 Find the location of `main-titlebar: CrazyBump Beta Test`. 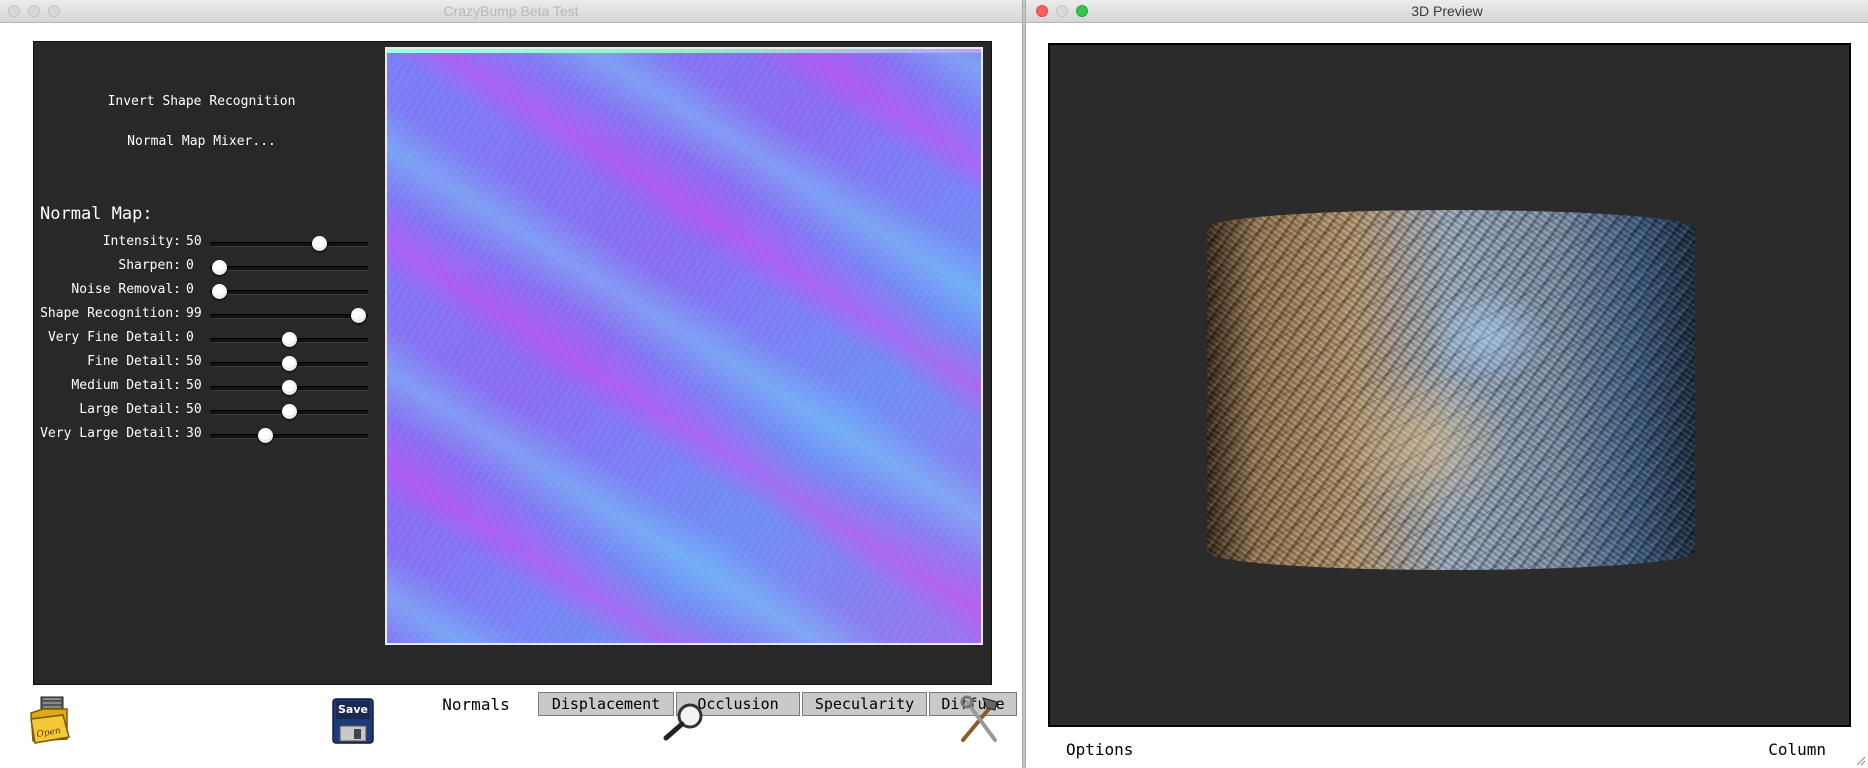

main-titlebar: CrazyBump Beta Test is located at coordinates (511, 11).